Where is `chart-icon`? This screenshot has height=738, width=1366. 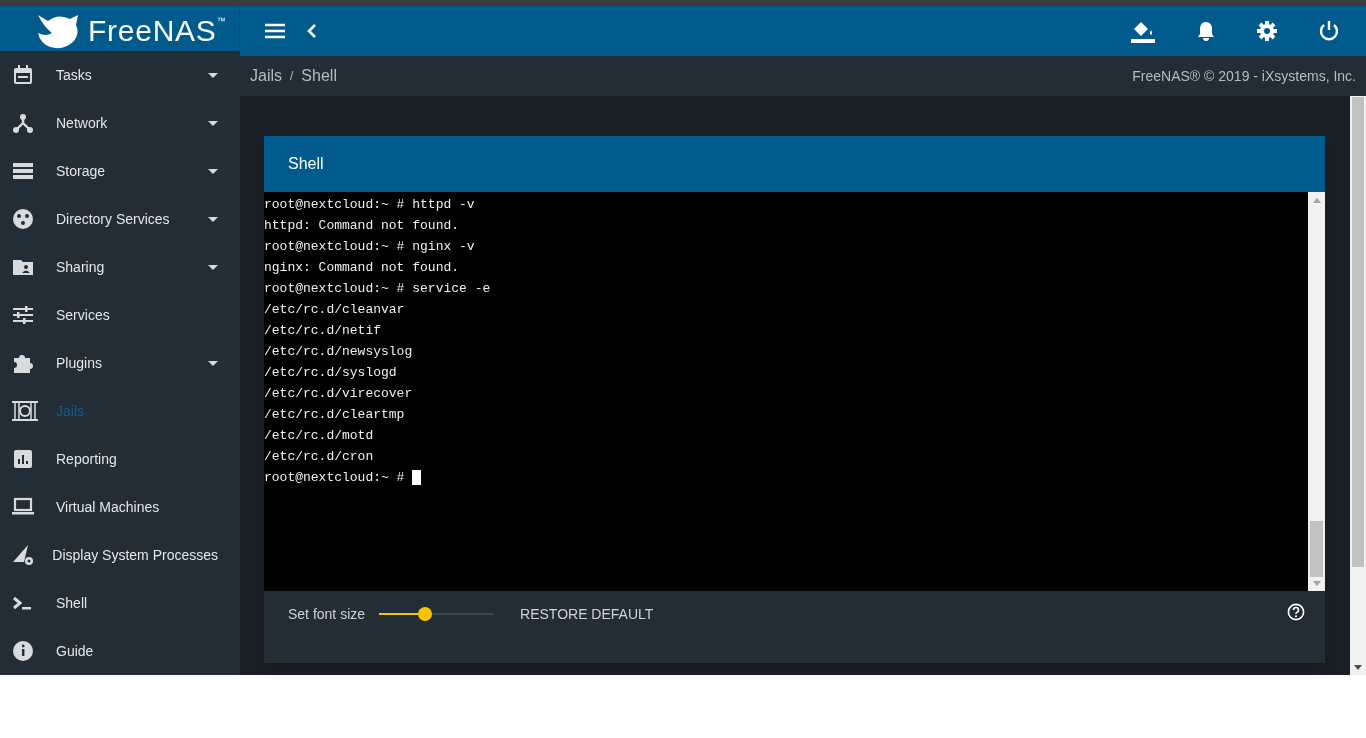
chart-icon is located at coordinates (23, 459).